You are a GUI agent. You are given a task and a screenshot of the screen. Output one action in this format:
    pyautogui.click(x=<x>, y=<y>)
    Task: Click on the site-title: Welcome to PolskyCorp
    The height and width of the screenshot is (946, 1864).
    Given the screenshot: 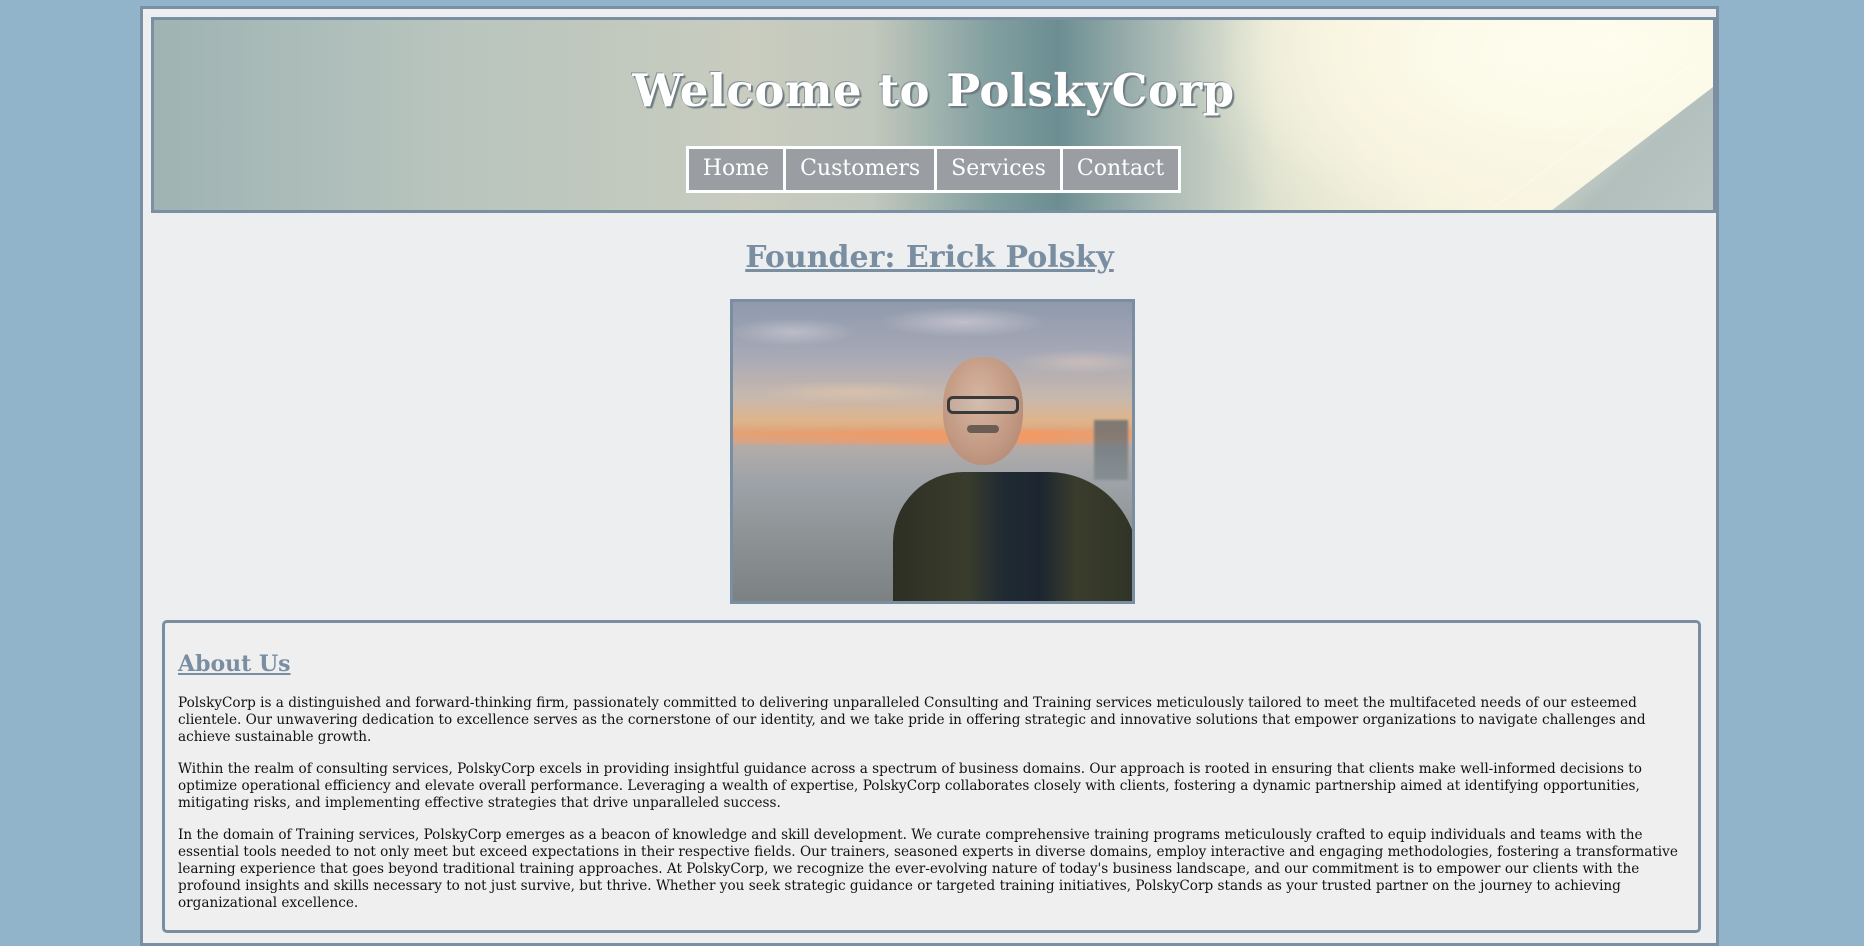 What is the action you would take?
    pyautogui.click(x=933, y=90)
    